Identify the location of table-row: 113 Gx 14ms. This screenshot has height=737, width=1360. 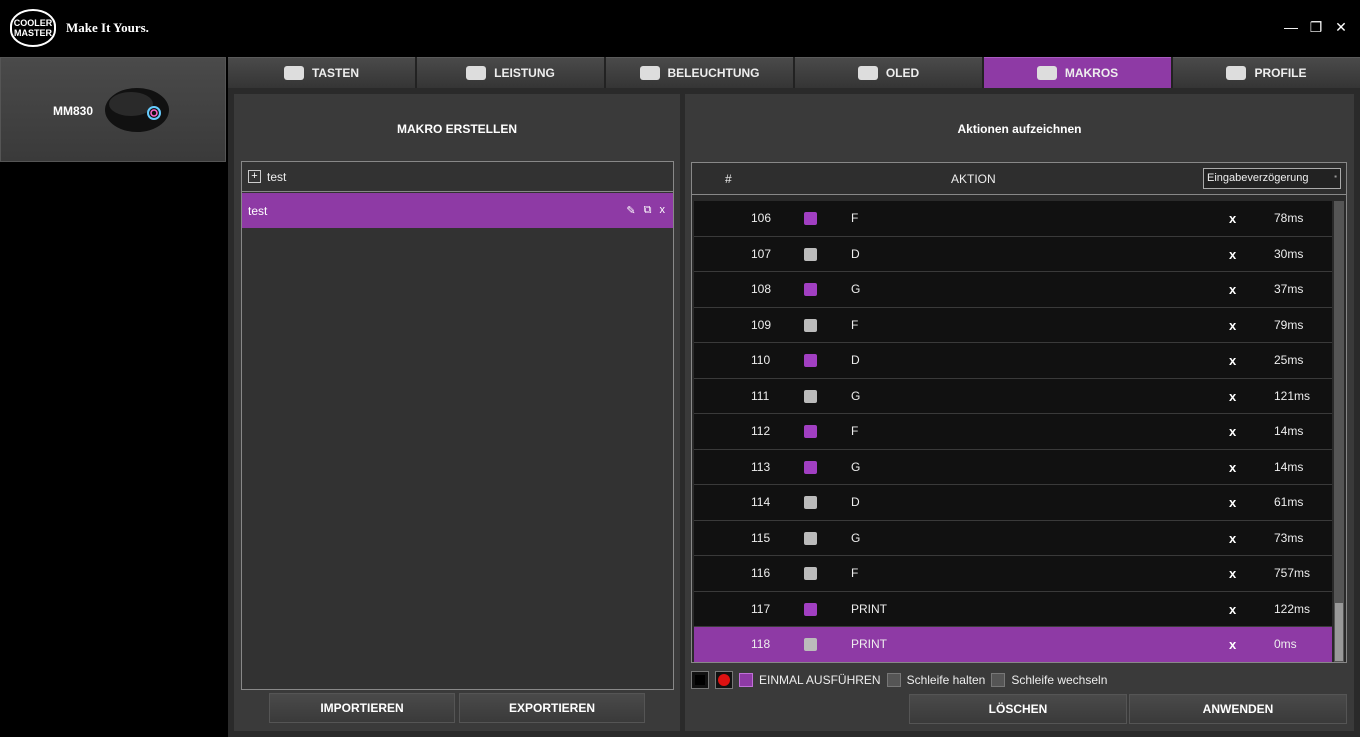
(1013, 467).